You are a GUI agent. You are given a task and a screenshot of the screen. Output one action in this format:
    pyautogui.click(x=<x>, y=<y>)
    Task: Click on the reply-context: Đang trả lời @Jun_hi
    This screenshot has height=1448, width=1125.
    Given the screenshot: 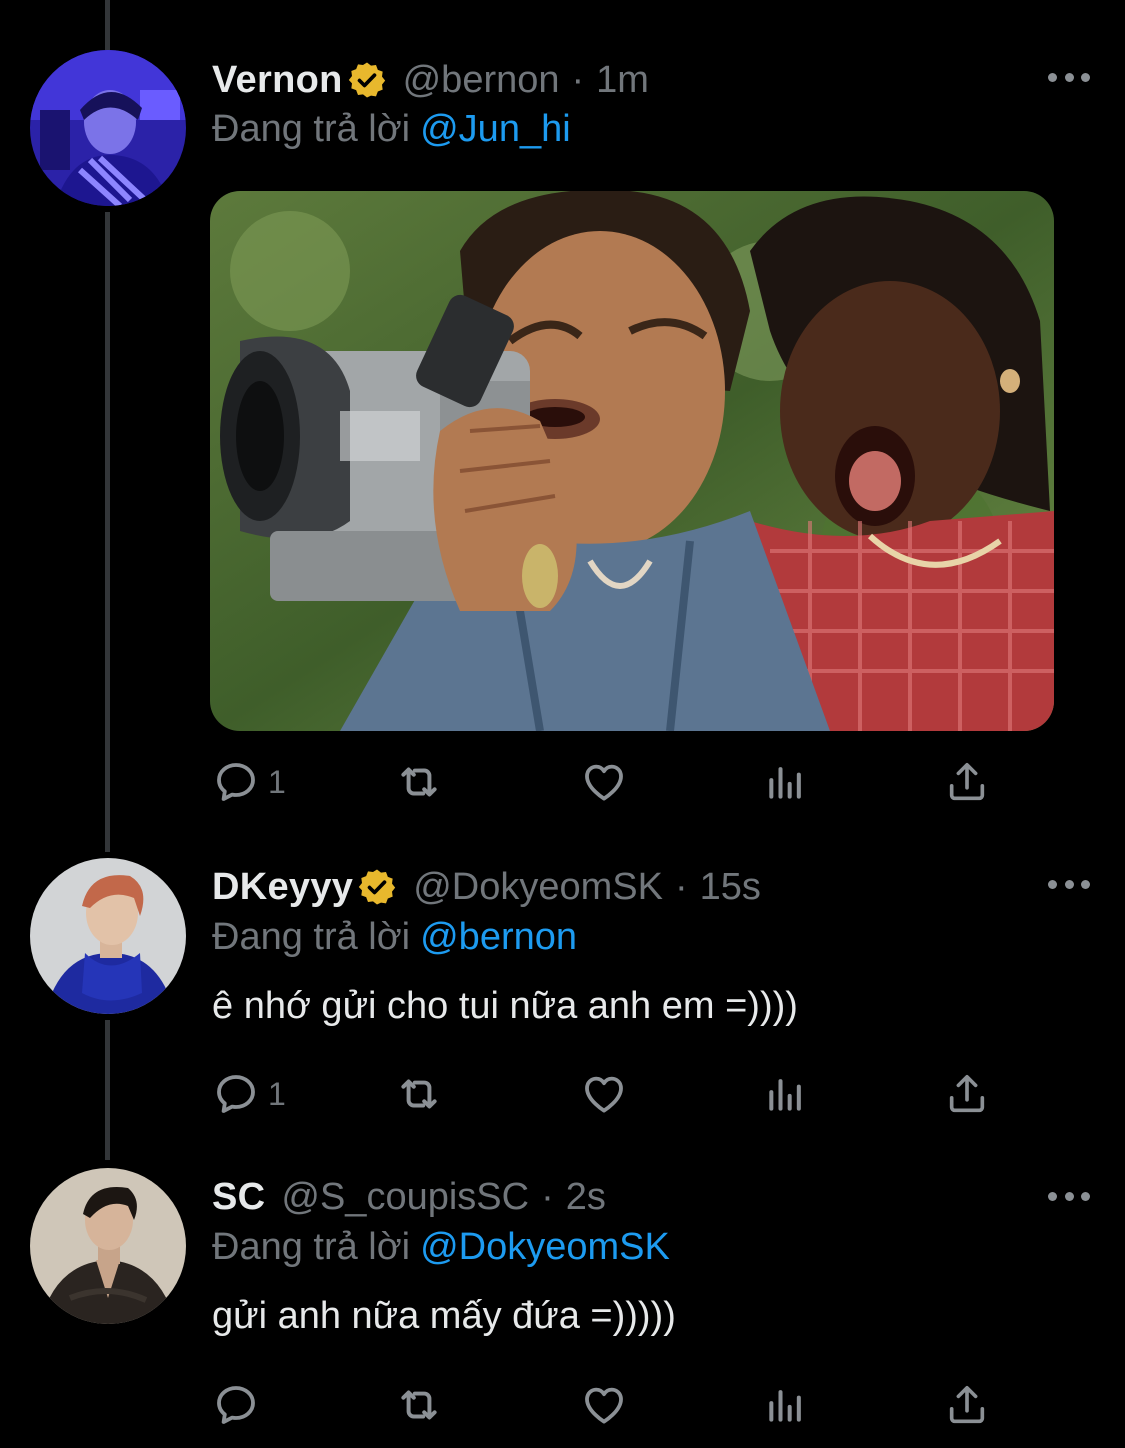 What is the action you would take?
    pyautogui.click(x=391, y=129)
    